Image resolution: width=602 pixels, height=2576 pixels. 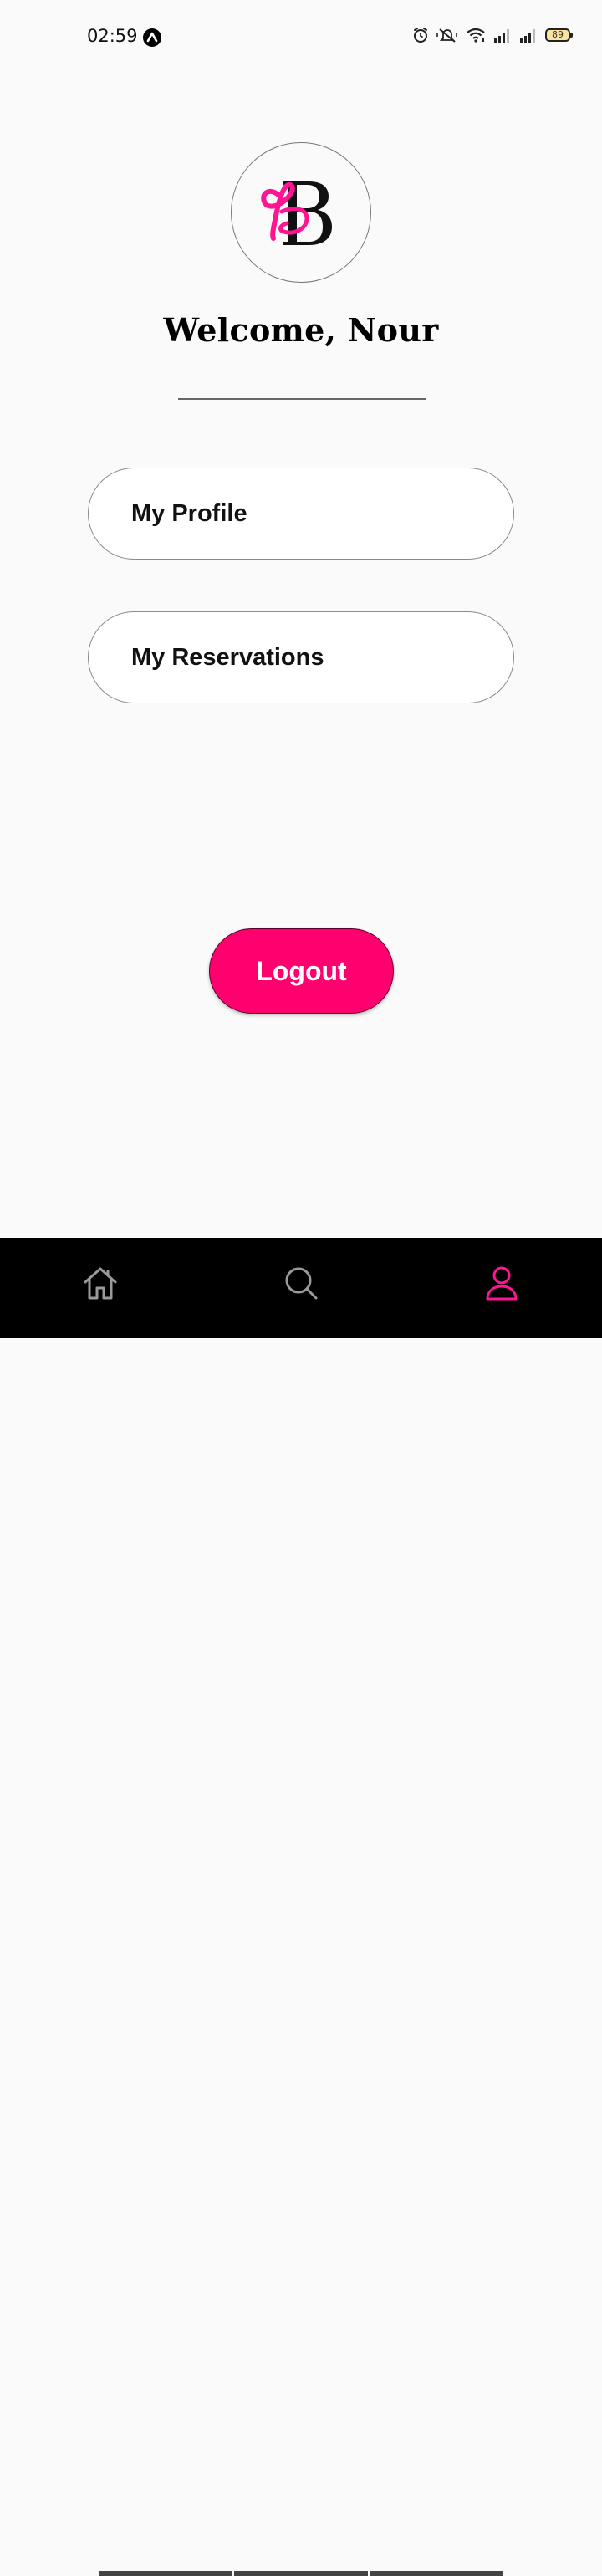 I want to click on user-icon, so click(x=502, y=1283).